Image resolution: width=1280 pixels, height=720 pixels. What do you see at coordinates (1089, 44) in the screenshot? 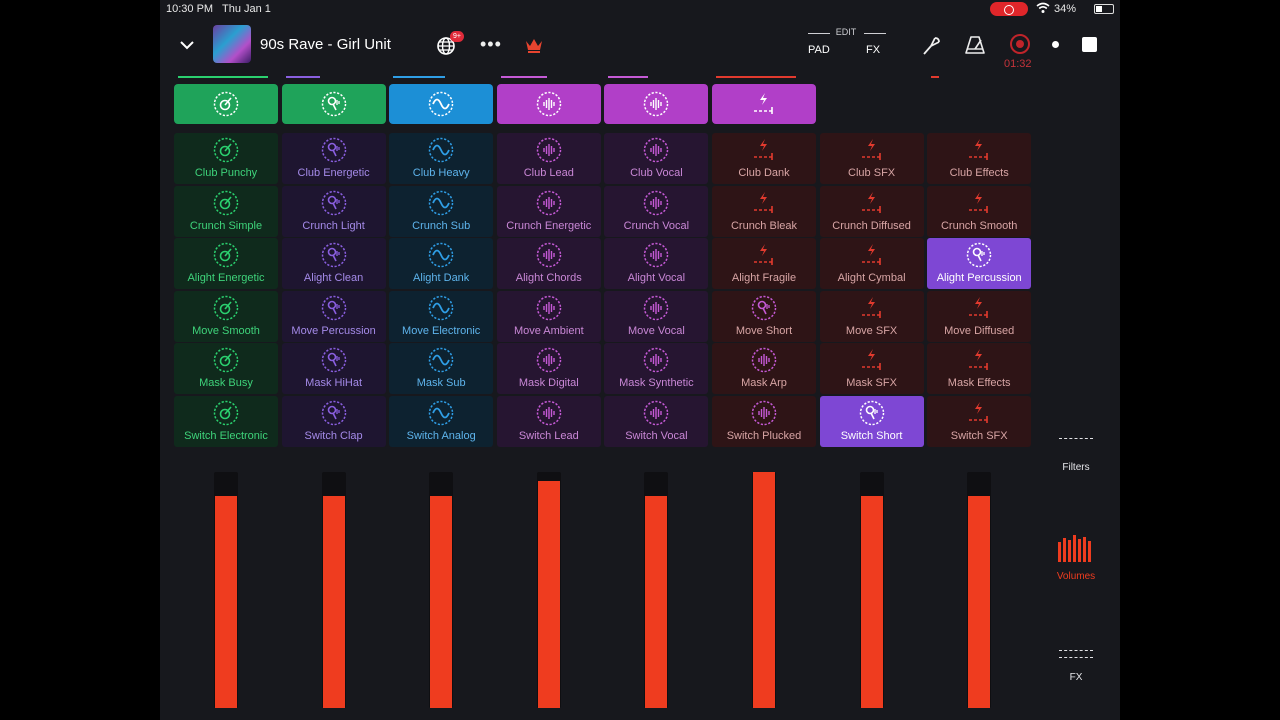
I see `stop-button` at bounding box center [1089, 44].